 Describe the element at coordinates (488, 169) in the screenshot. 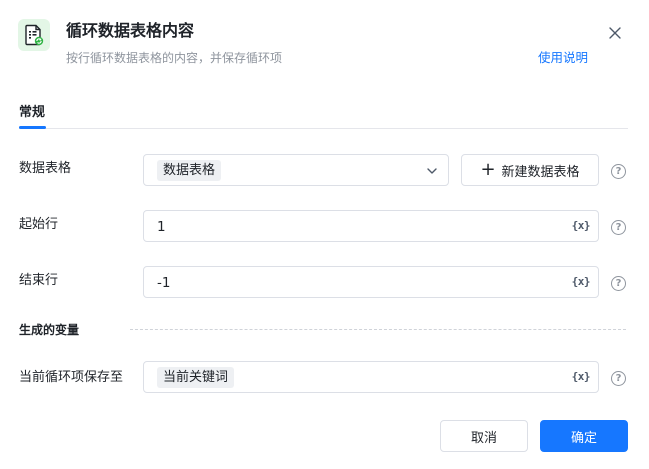

I see `plus-icon: +` at that location.